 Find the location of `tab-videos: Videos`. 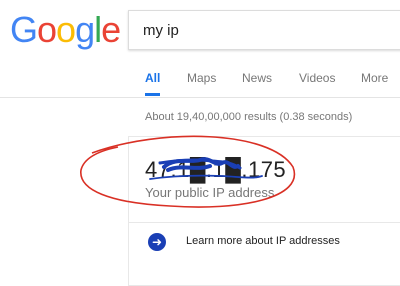

tab-videos: Videos is located at coordinates (317, 82).